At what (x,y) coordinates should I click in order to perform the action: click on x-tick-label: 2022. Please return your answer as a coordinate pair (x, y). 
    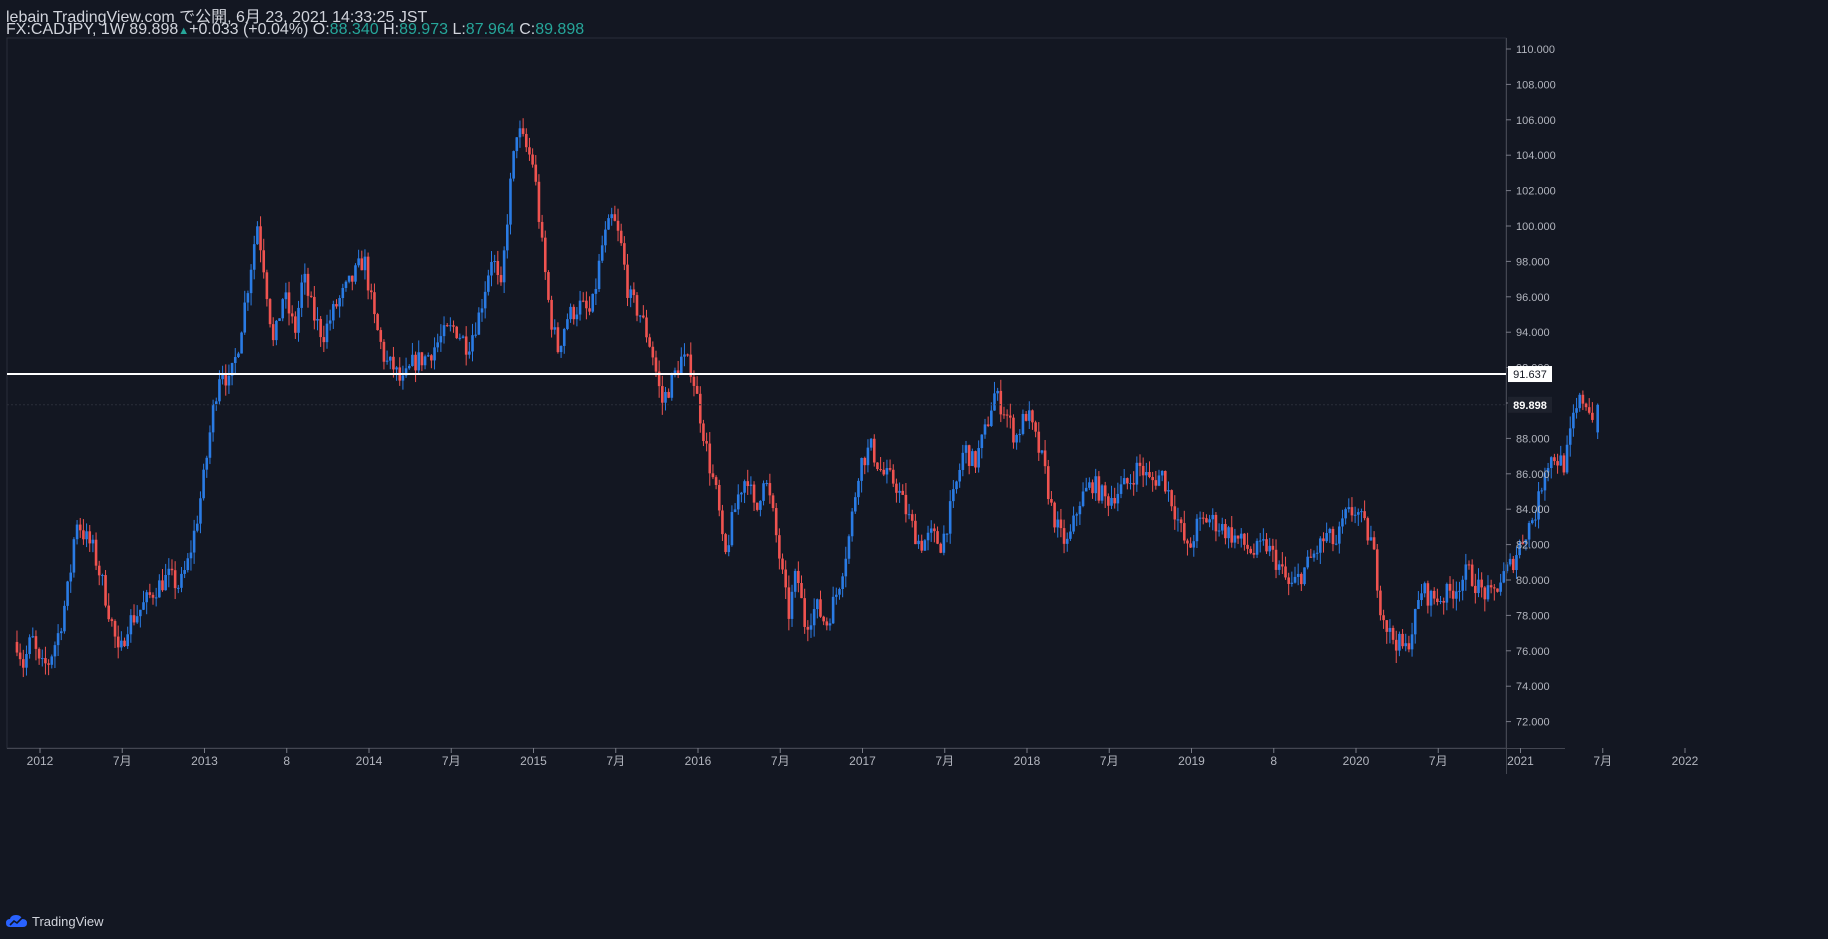
    Looking at the image, I should click on (1685, 761).